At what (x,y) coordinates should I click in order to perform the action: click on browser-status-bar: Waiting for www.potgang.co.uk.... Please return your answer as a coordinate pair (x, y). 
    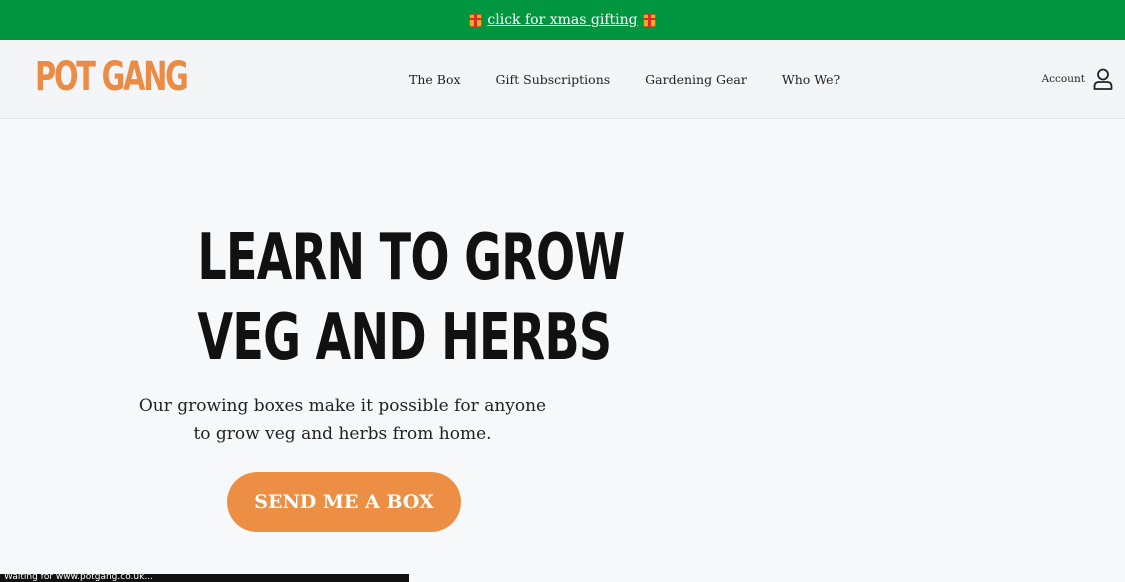
    Looking at the image, I should click on (204, 578).